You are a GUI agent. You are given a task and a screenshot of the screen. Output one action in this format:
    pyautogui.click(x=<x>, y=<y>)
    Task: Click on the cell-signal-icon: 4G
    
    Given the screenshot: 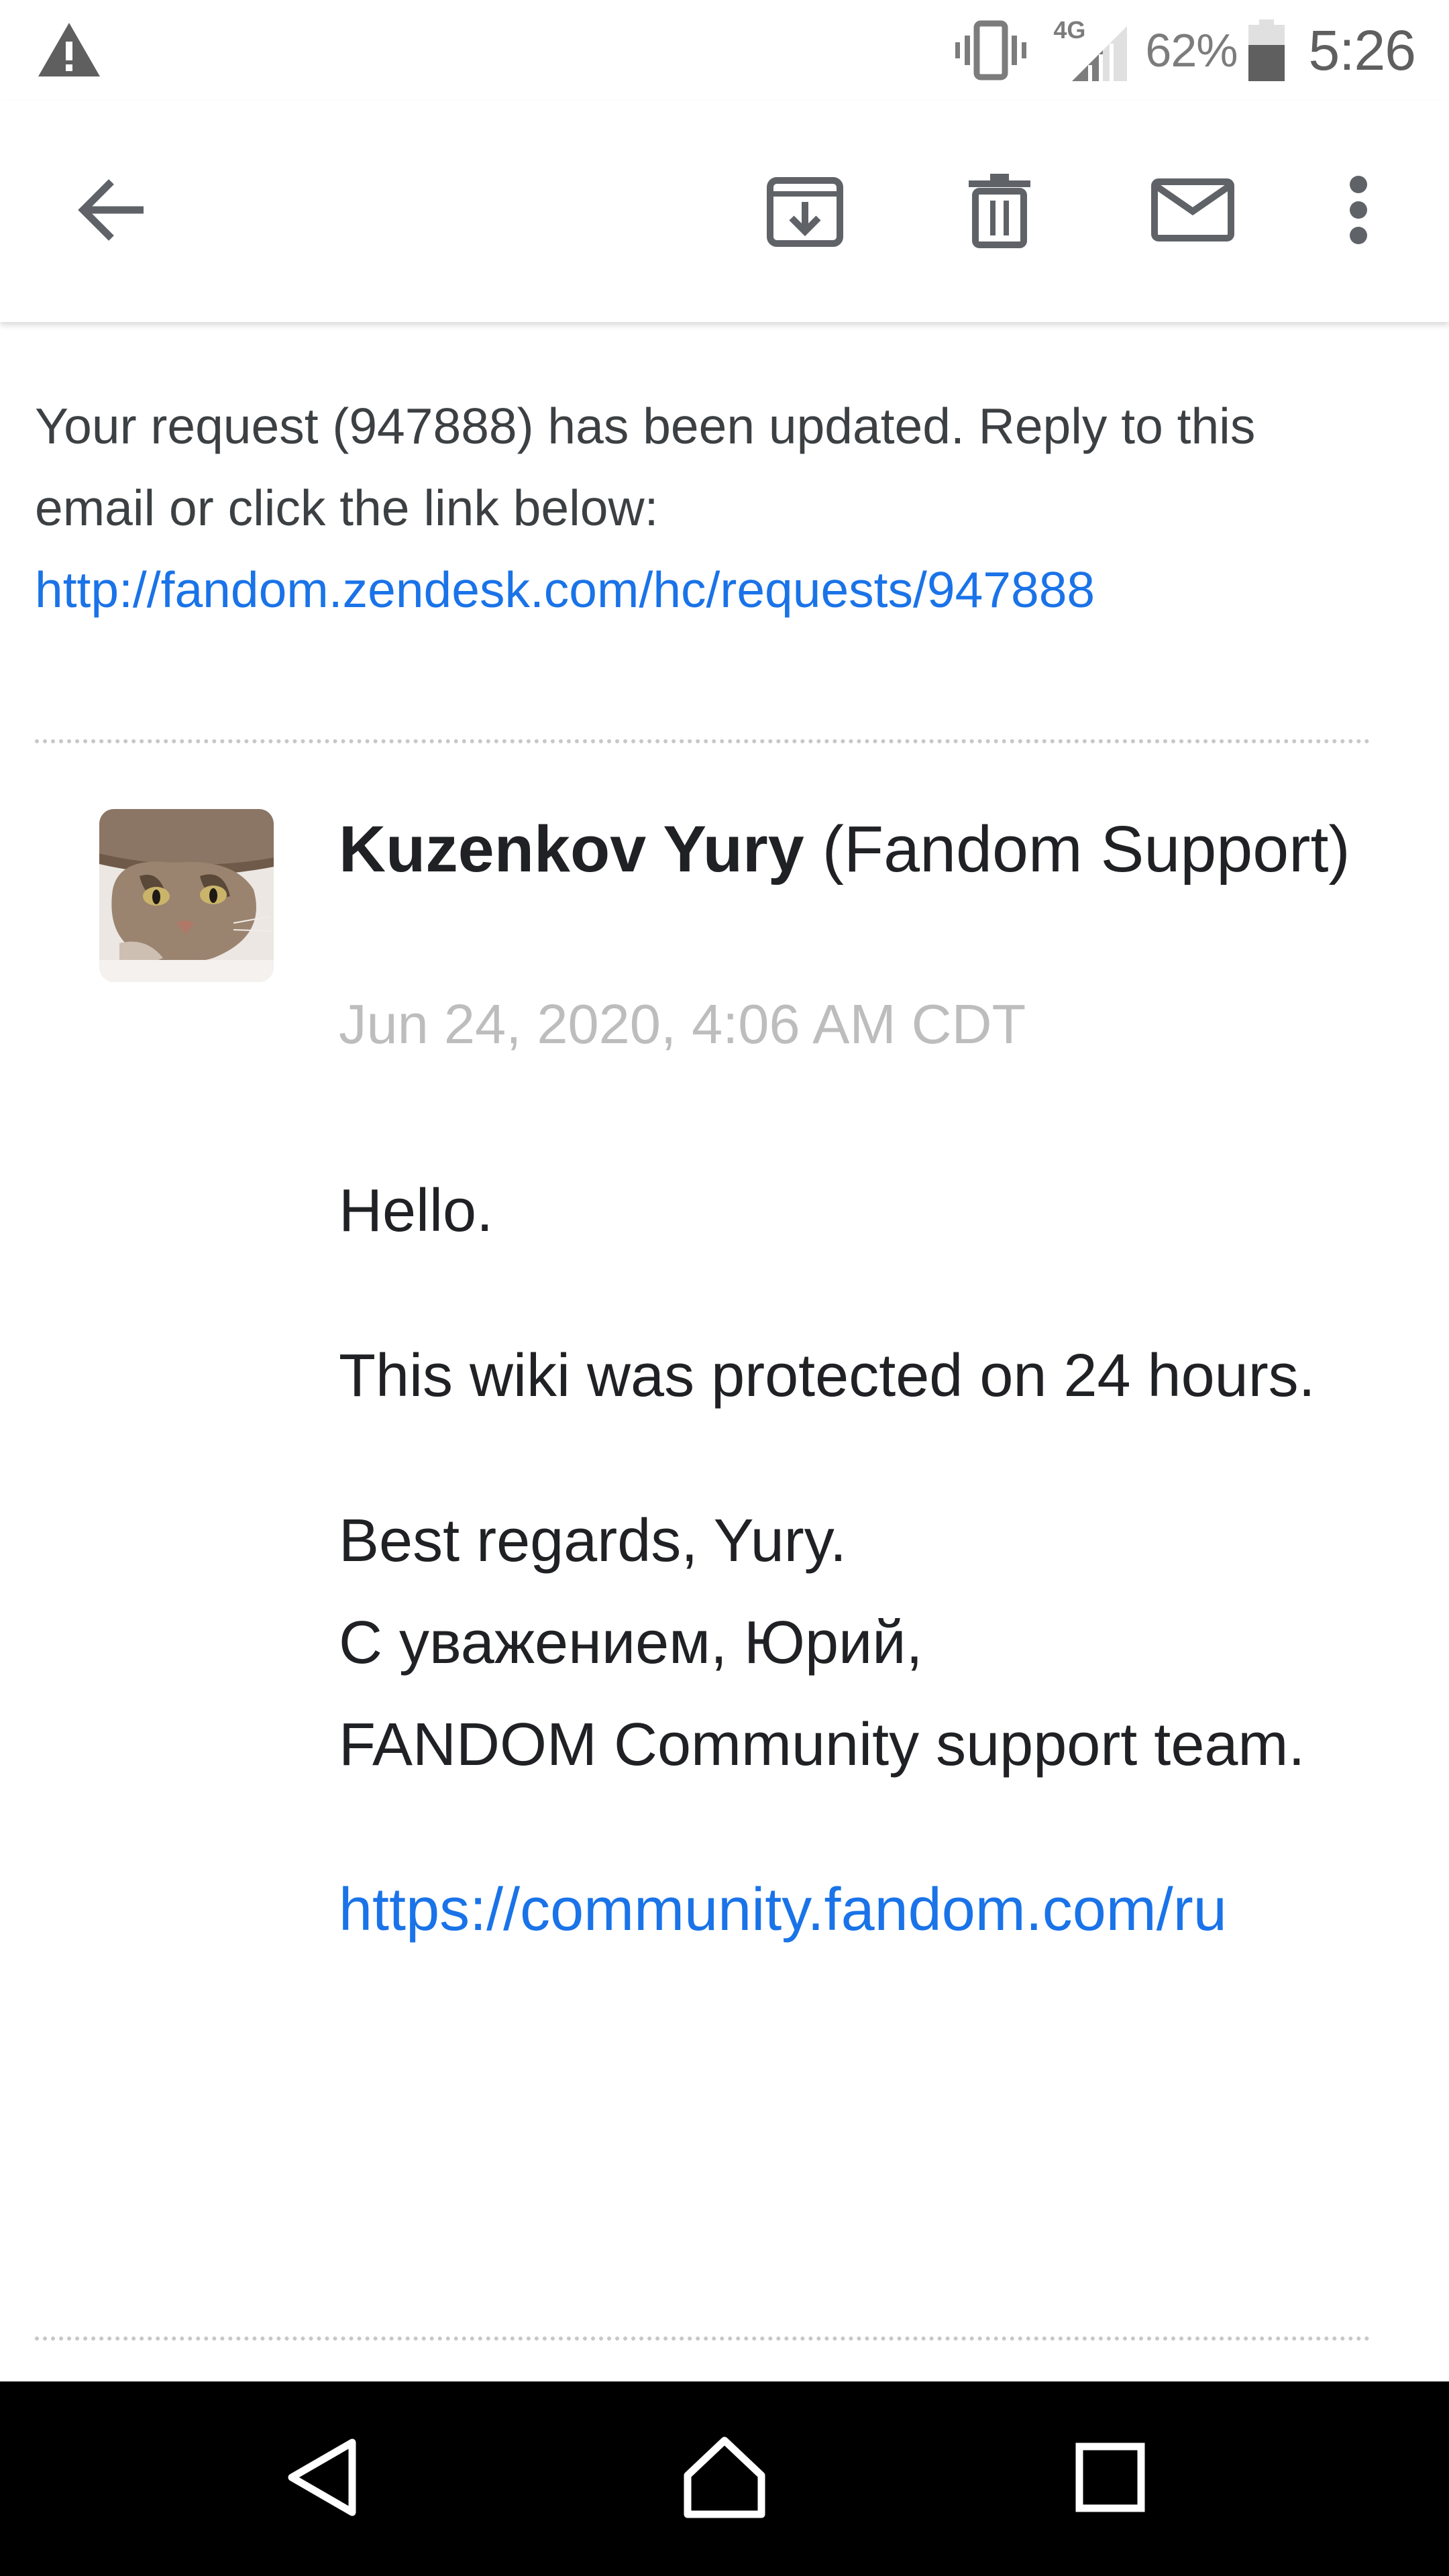 What is the action you would take?
    pyautogui.click(x=1091, y=50)
    